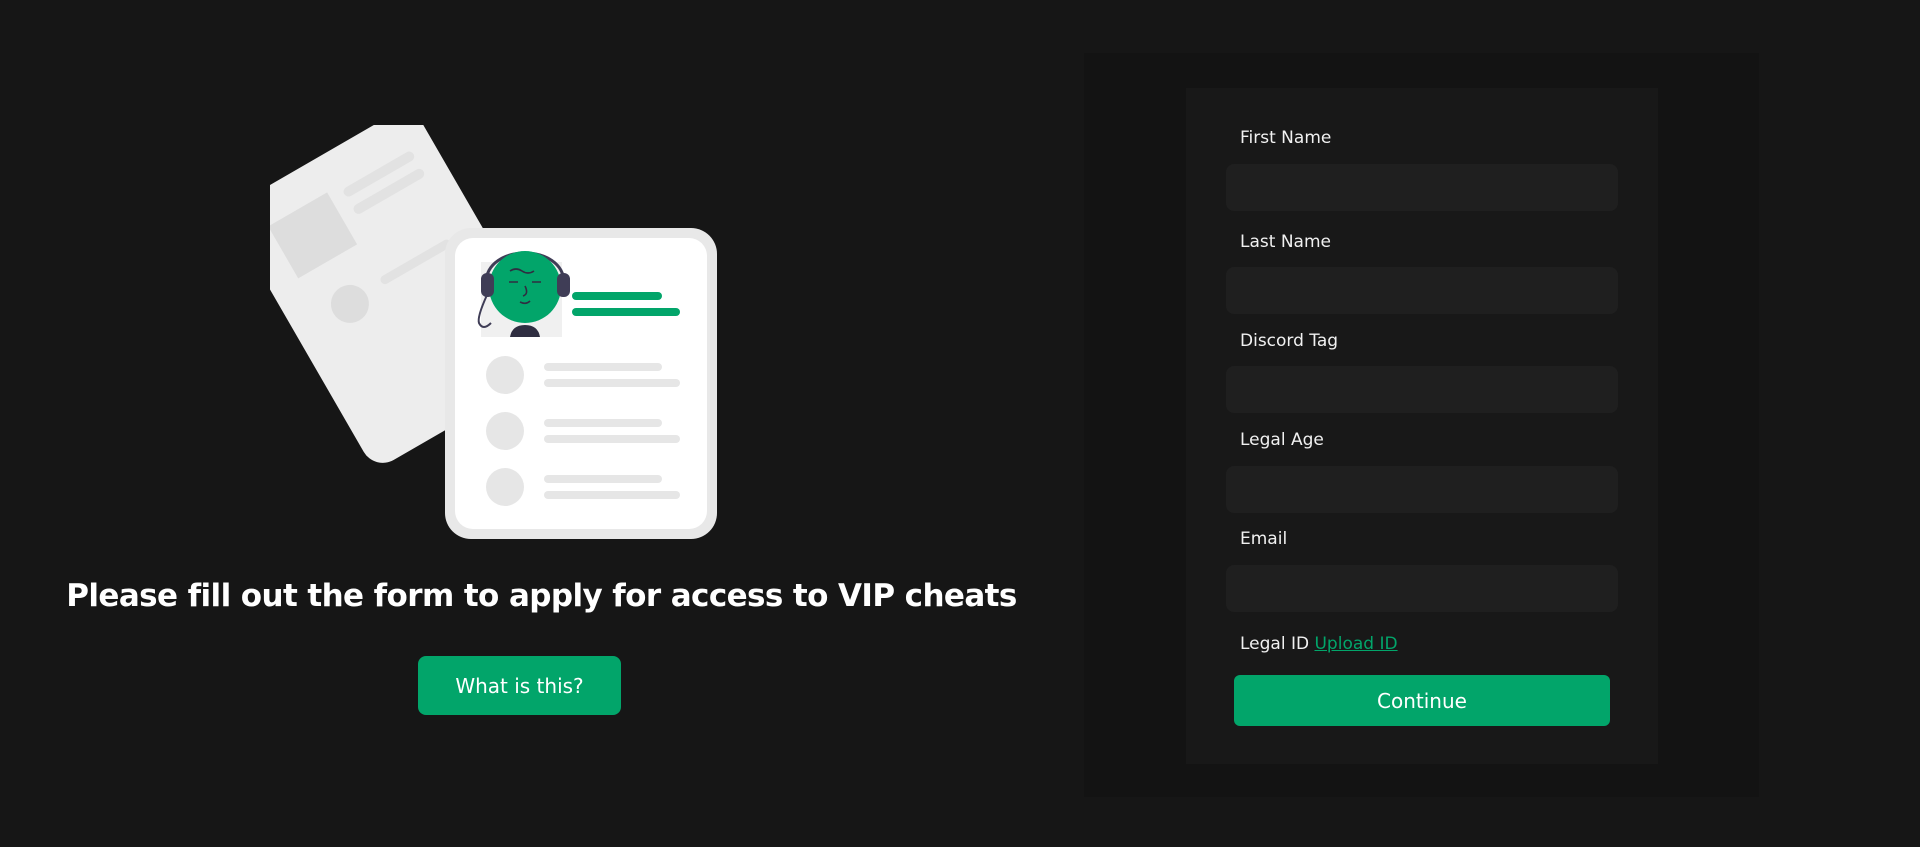 This screenshot has width=1920, height=847. What do you see at coordinates (519, 685) in the screenshot?
I see `what-is-this-button: What is this?` at bounding box center [519, 685].